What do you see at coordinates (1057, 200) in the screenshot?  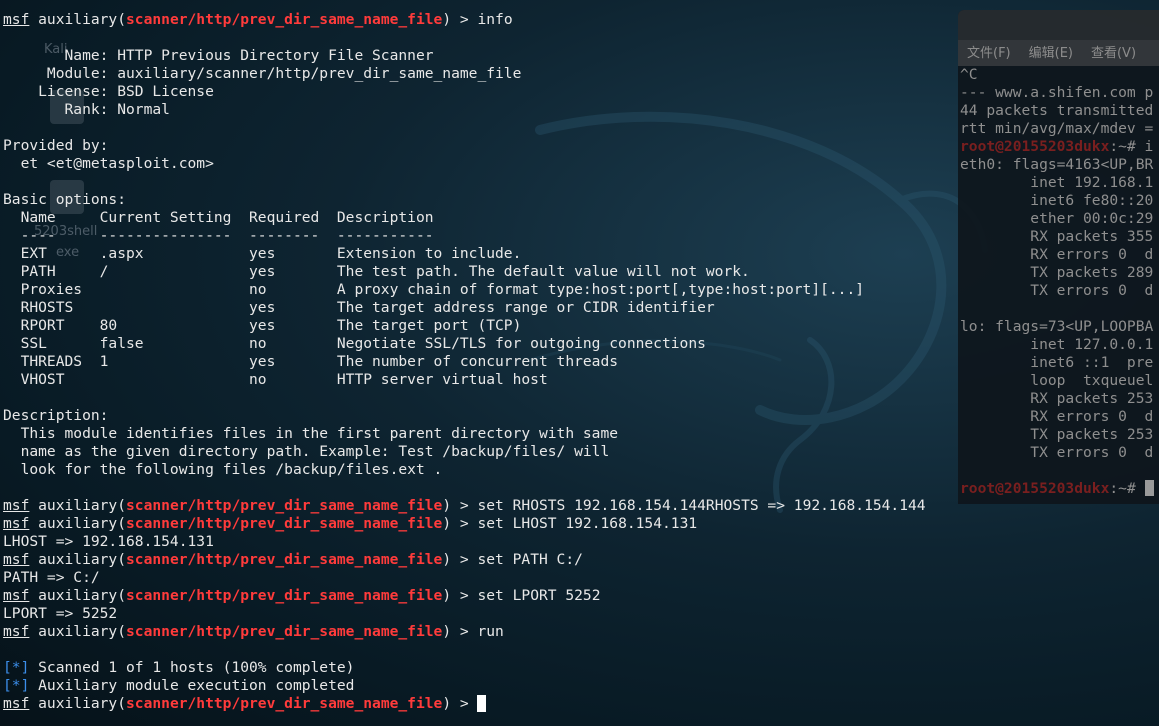 I see `bg-output-line: inet6 fe80::20` at bounding box center [1057, 200].